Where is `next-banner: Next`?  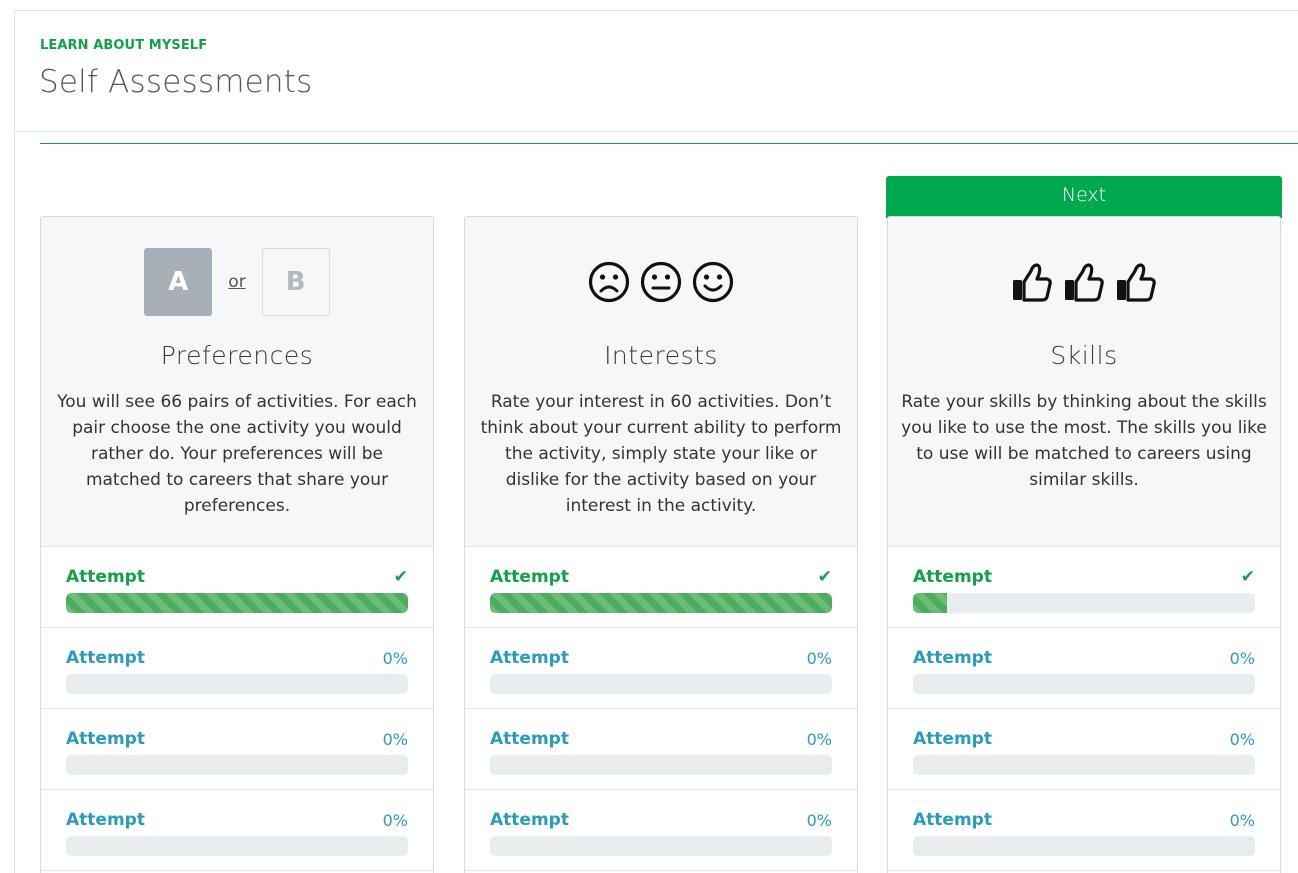 next-banner: Next is located at coordinates (1084, 197).